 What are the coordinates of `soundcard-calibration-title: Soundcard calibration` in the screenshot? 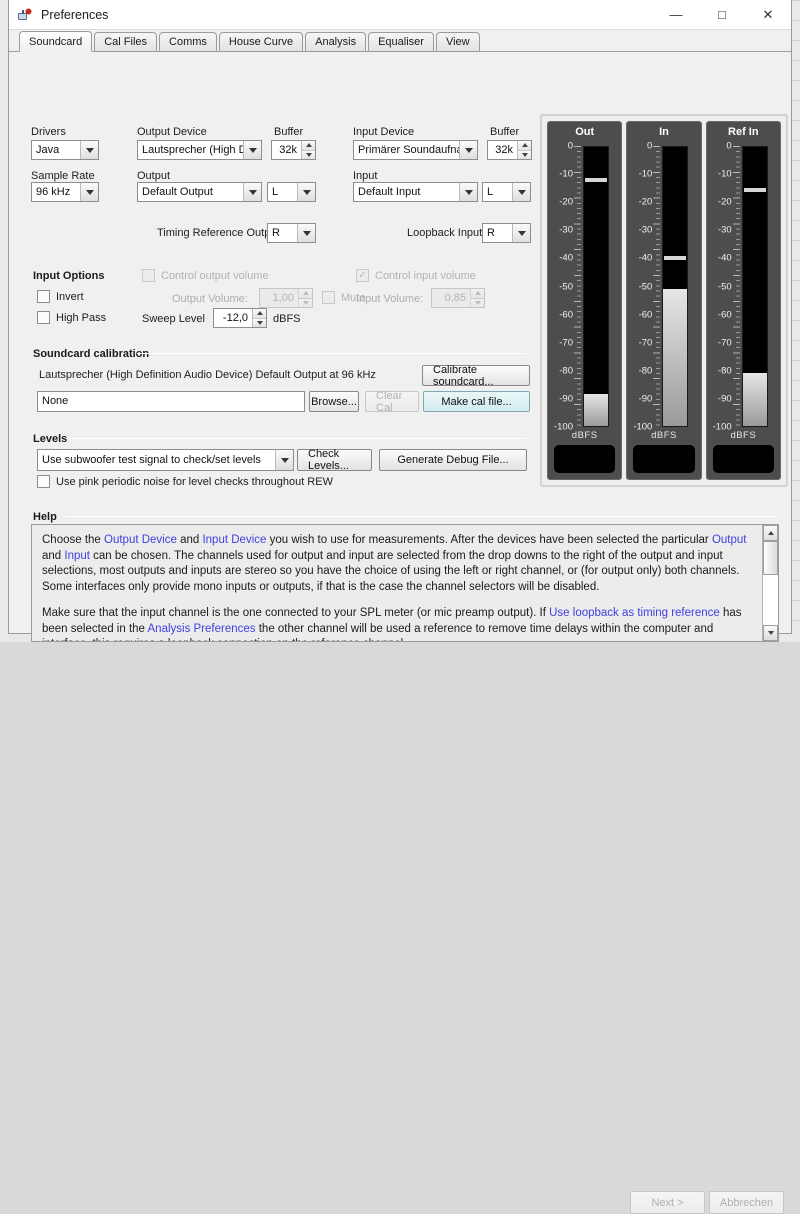 It's located at (91, 354).